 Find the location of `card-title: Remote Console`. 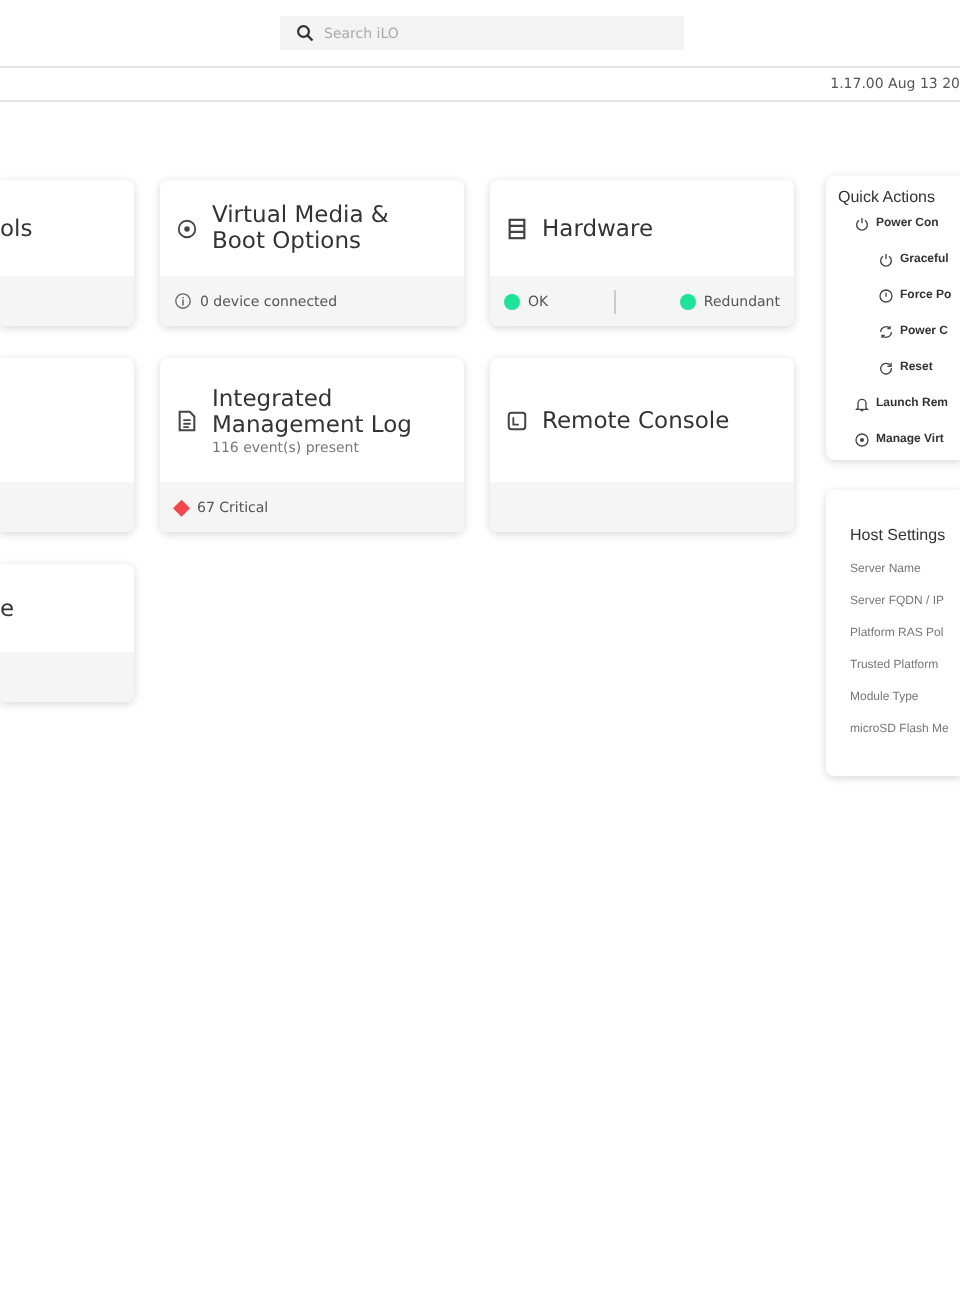

card-title: Remote Console is located at coordinates (636, 420).